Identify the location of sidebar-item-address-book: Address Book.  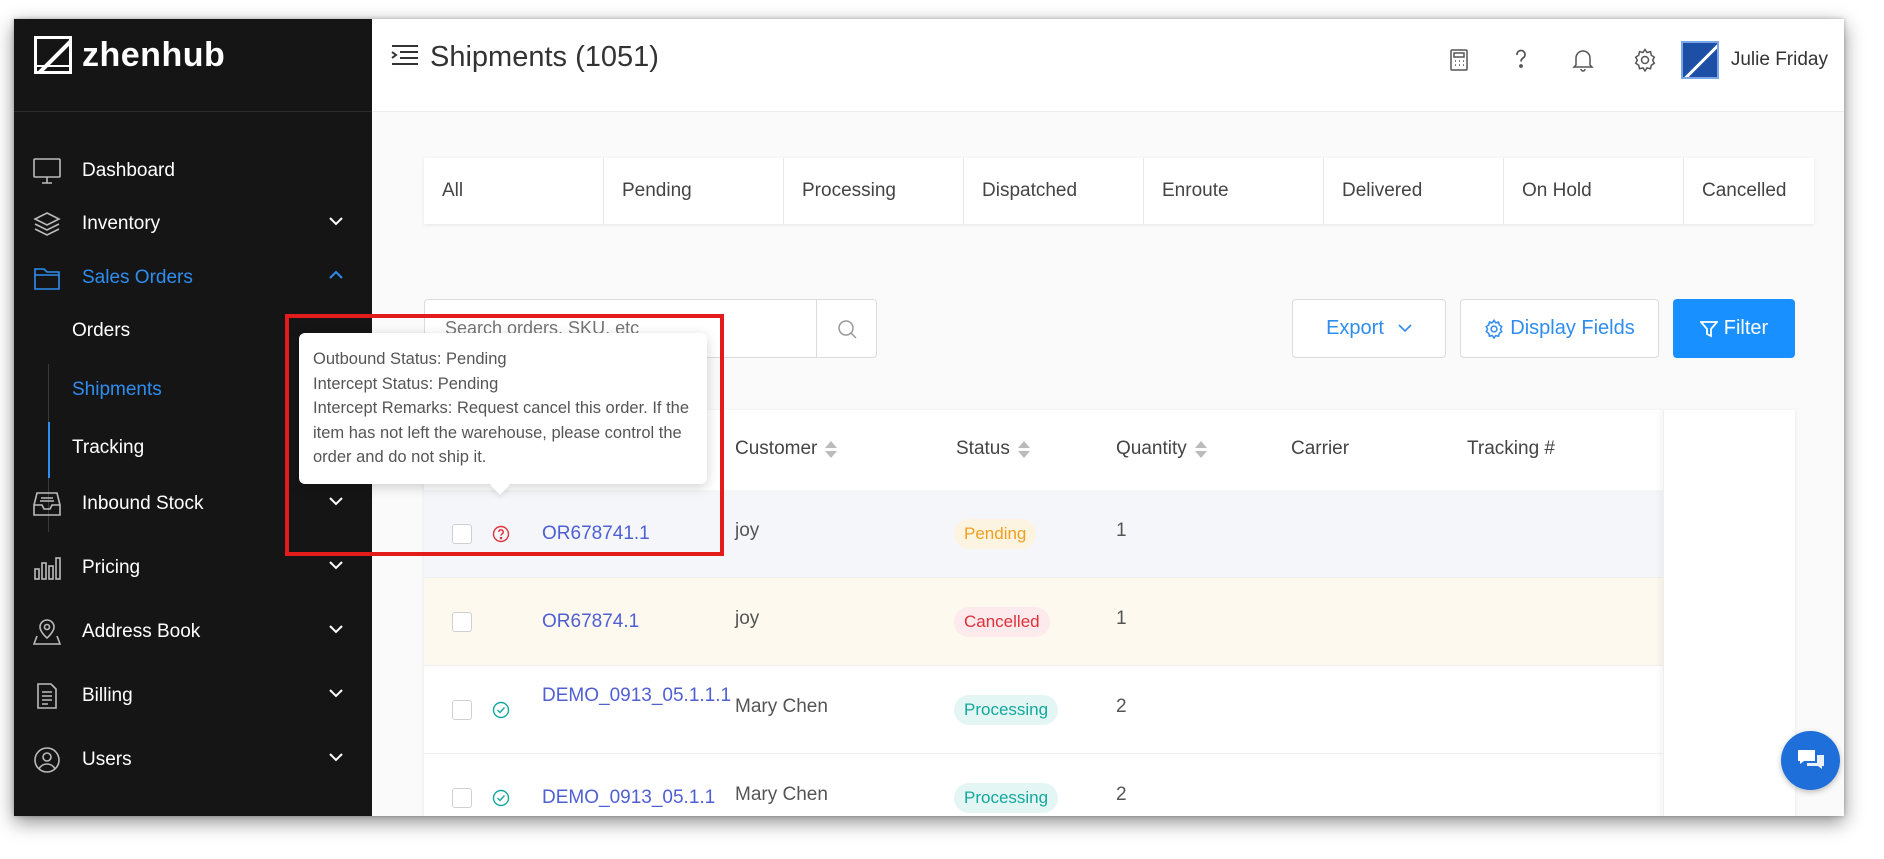
(193, 632).